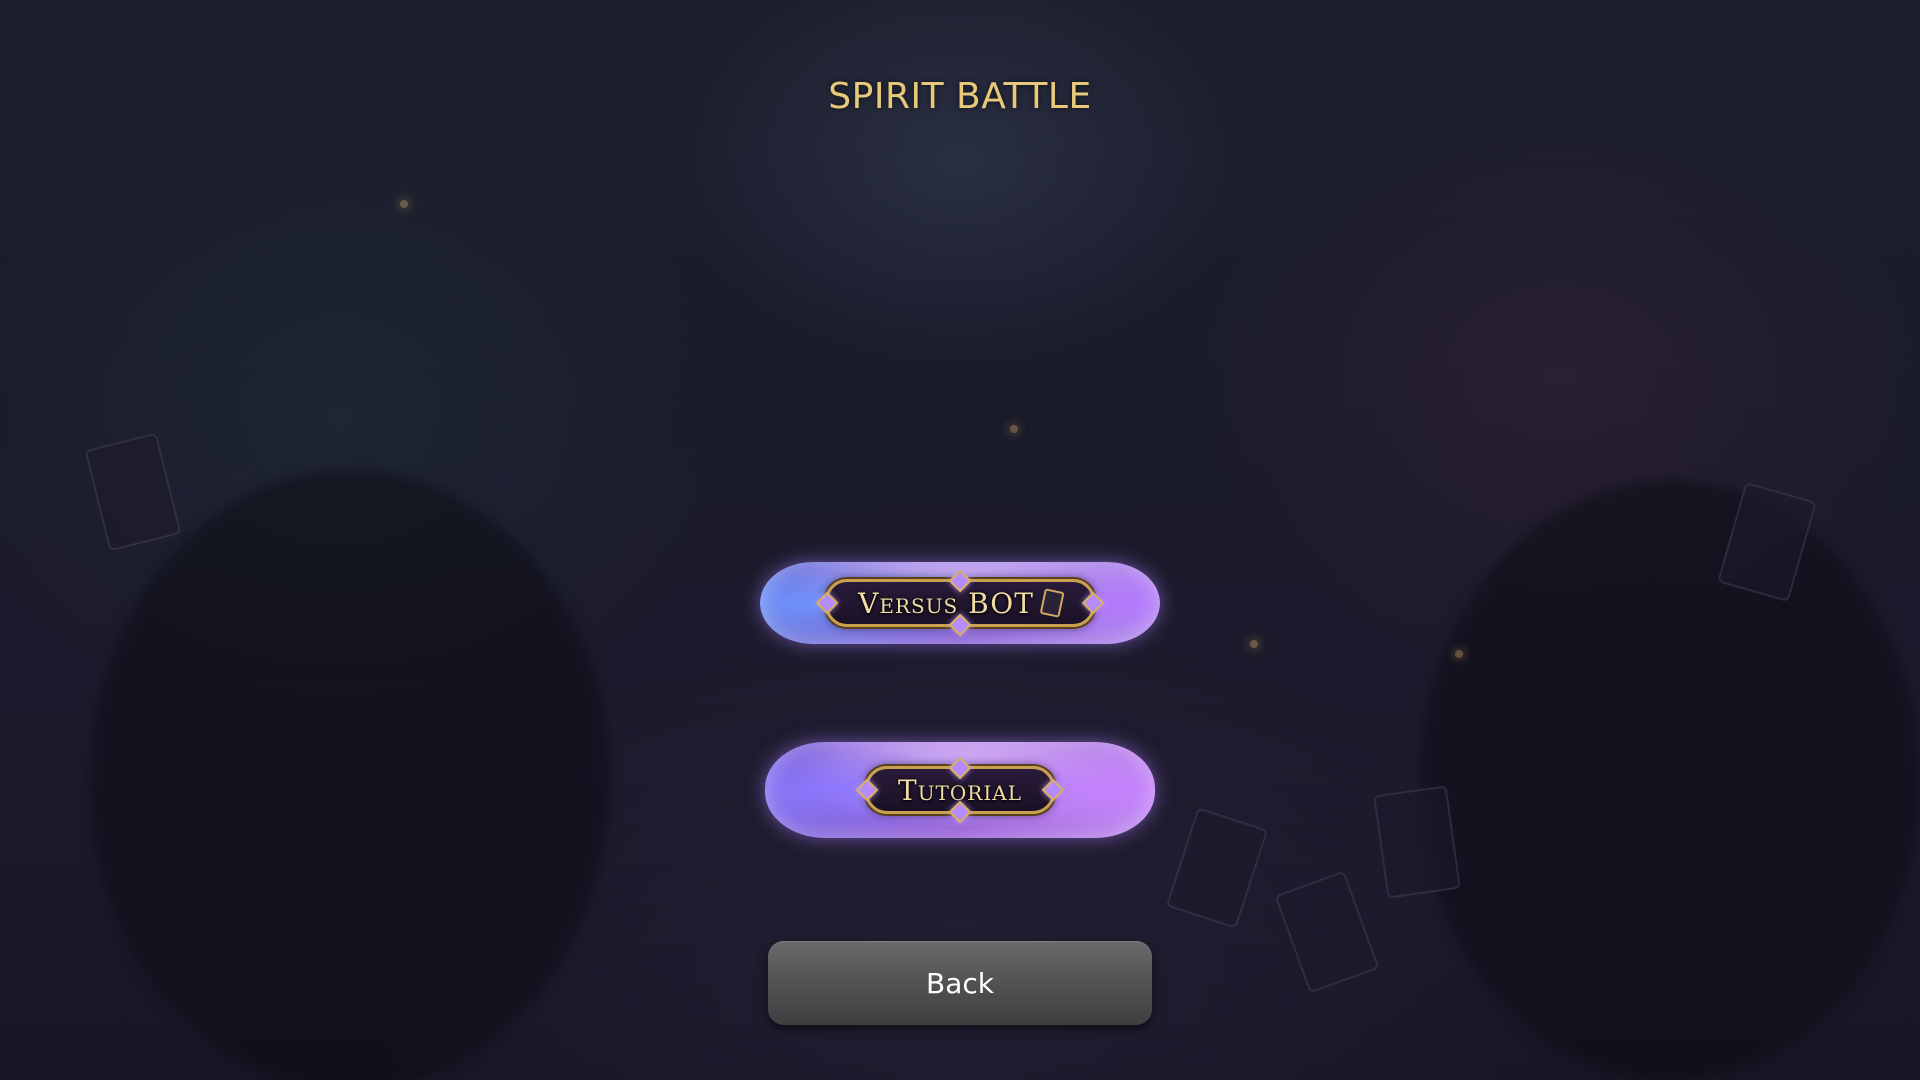  Describe the element at coordinates (946, 603) in the screenshot. I see `versus-bot-label: Versus BOT` at that location.